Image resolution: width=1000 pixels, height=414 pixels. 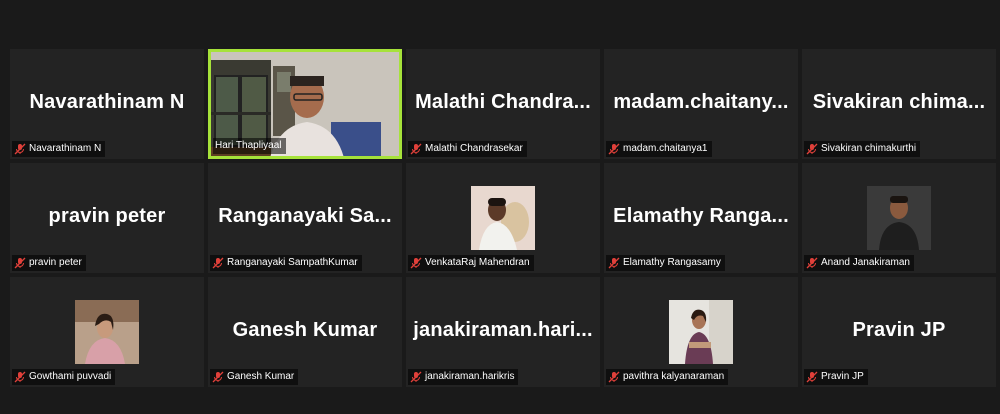 I want to click on participant-label: madam.chaitanya1, so click(x=659, y=149).